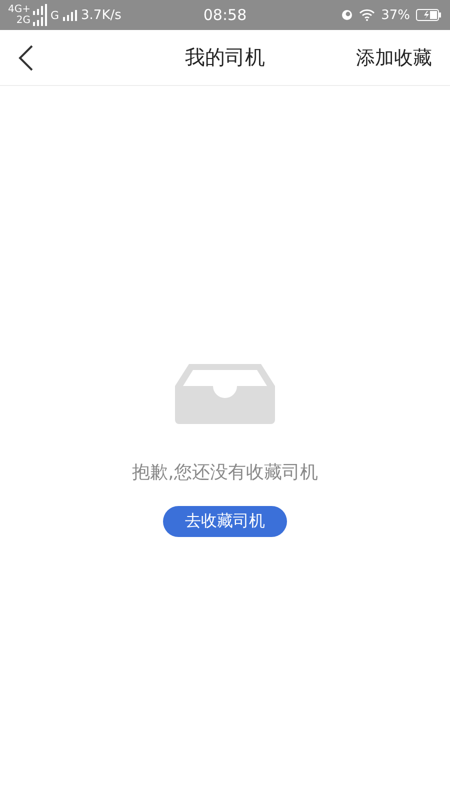  What do you see at coordinates (225, 15) in the screenshot?
I see `status-time: 08:58` at bounding box center [225, 15].